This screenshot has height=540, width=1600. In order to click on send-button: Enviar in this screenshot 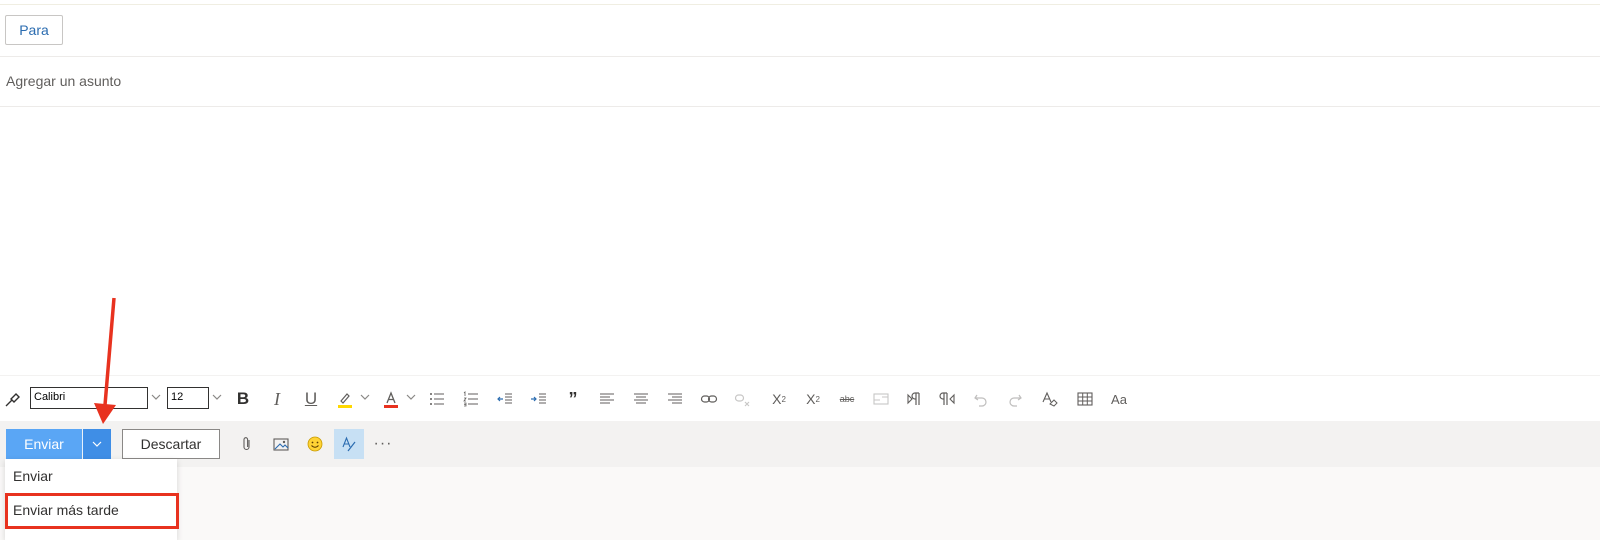, I will do `click(44, 444)`.